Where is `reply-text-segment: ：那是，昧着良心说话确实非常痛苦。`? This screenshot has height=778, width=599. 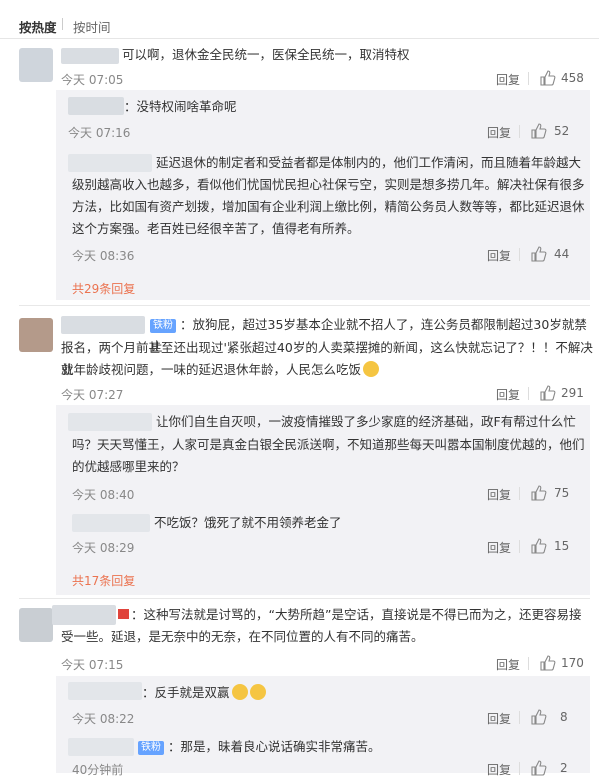 reply-text-segment: ：那是，昧着良心说话确实非常痛苦。 is located at coordinates (274, 746).